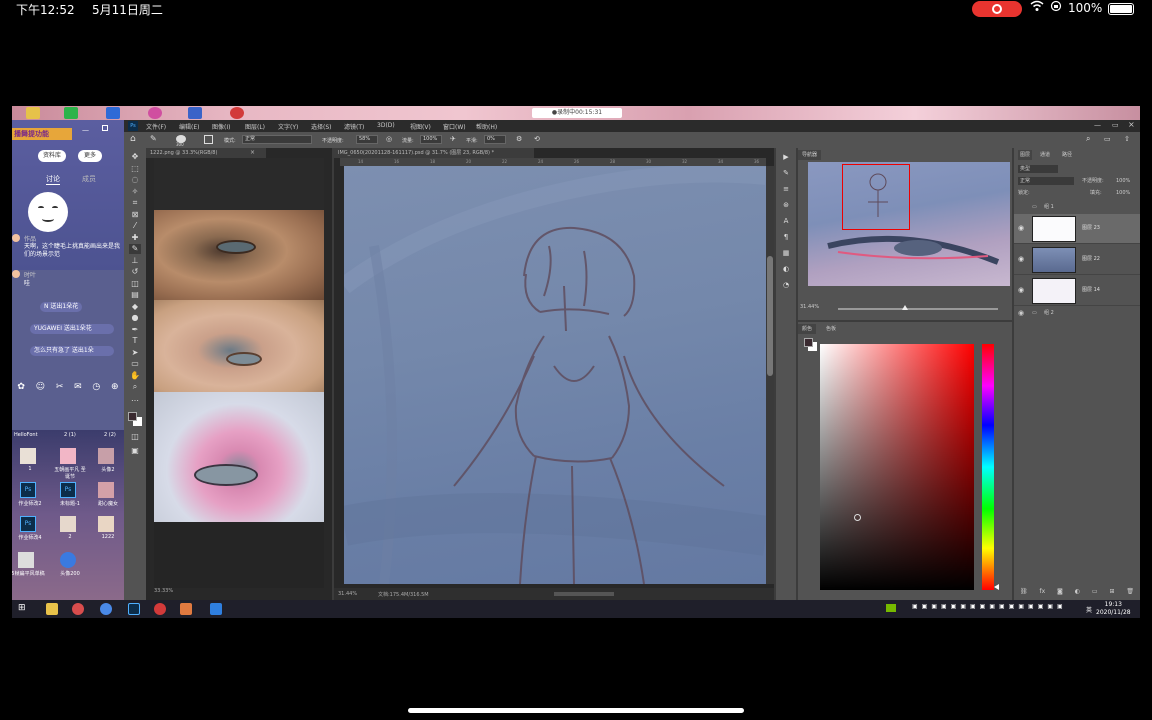 The width and height of the screenshot is (1152, 720). What do you see at coordinates (389, 139) in the screenshot?
I see `pressure-opacity-icon: ◎` at bounding box center [389, 139].